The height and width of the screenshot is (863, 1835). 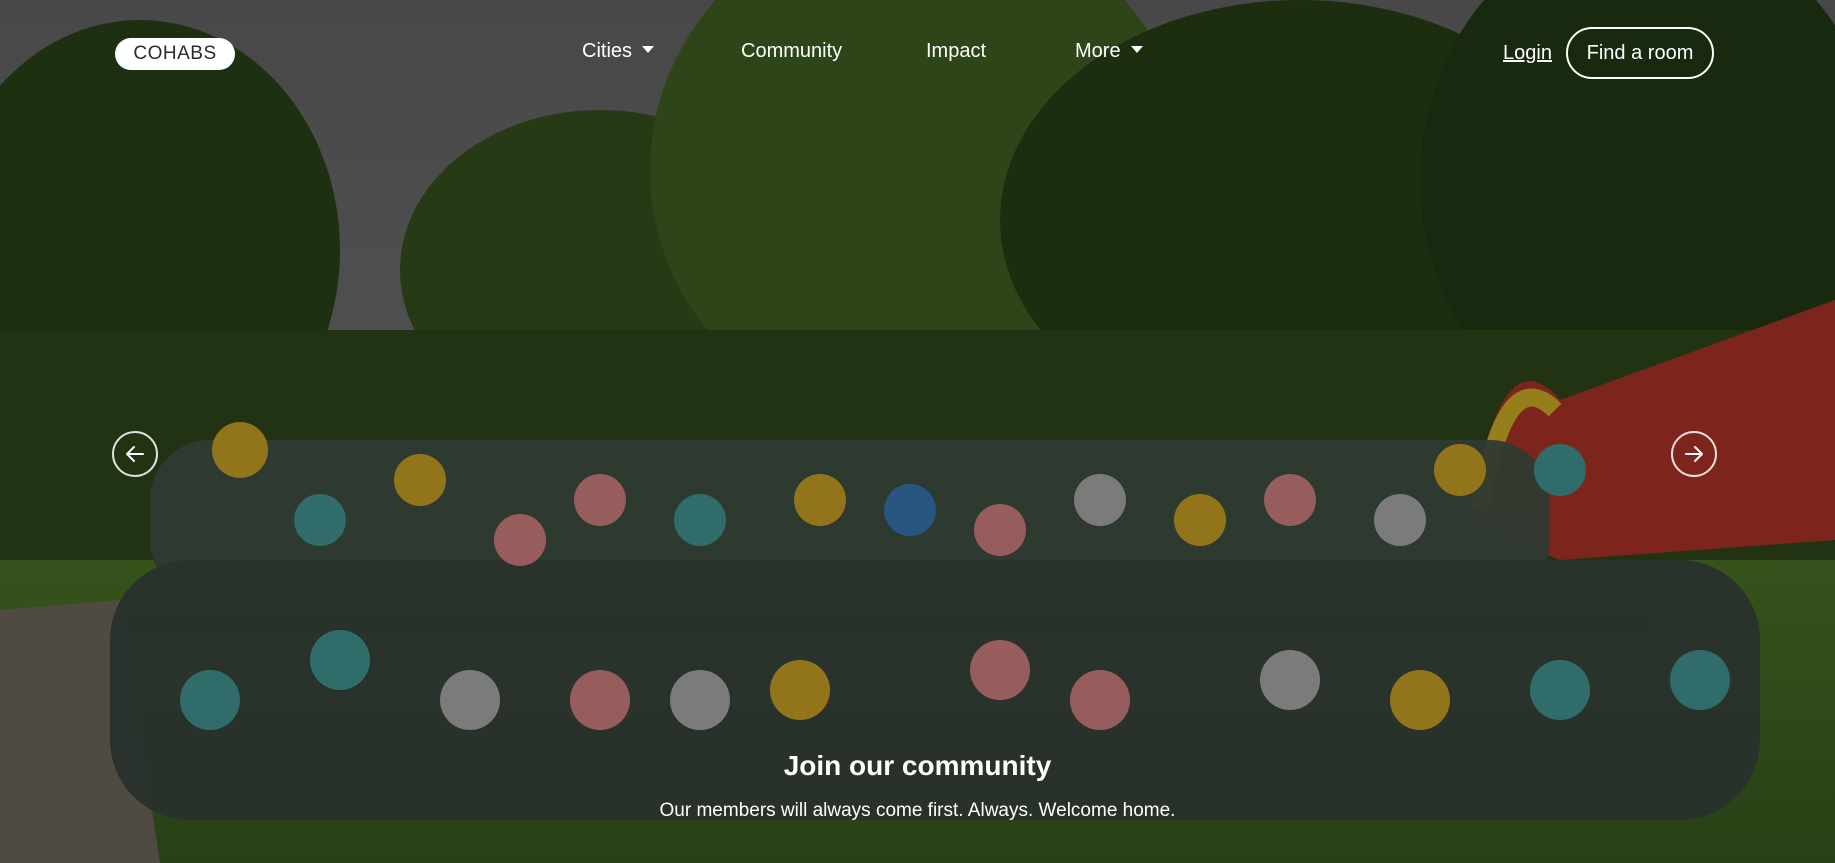 I want to click on hero-title: Join our community, so click(x=917, y=765).